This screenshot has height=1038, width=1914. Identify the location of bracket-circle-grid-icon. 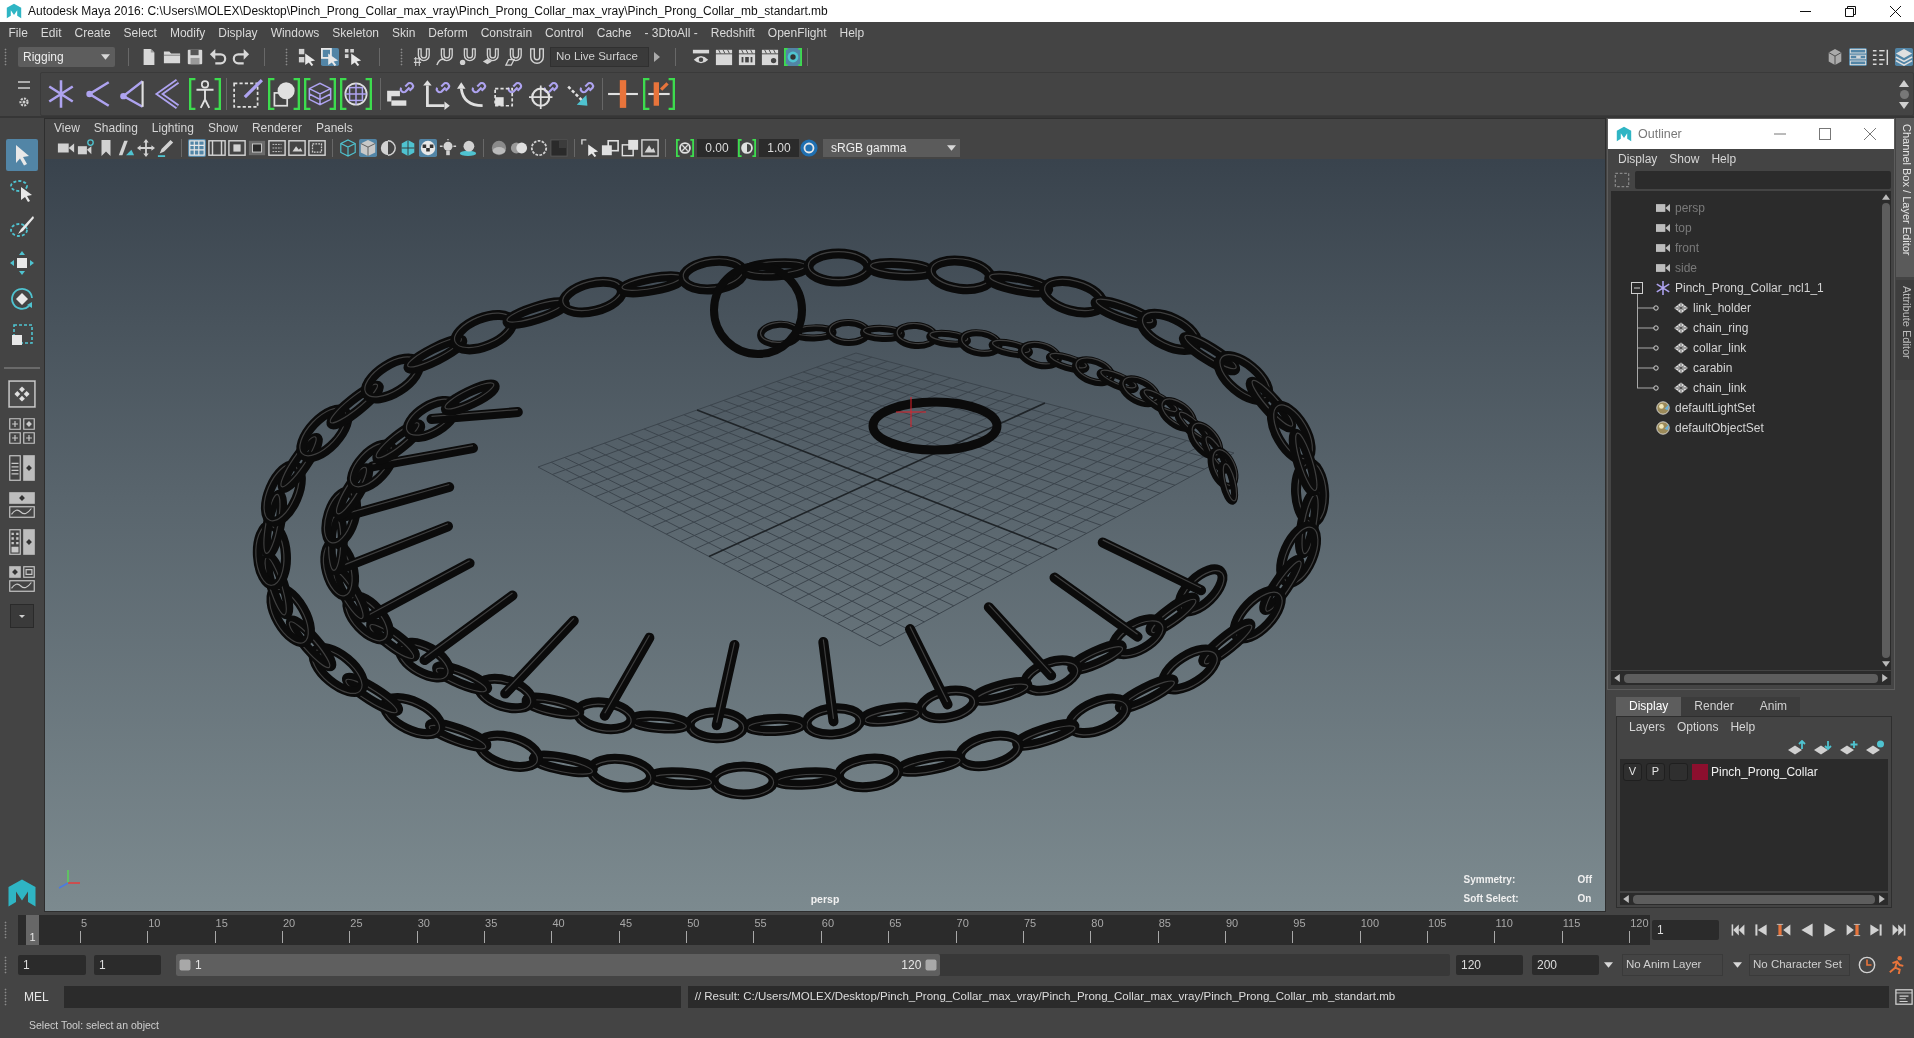
(356, 94).